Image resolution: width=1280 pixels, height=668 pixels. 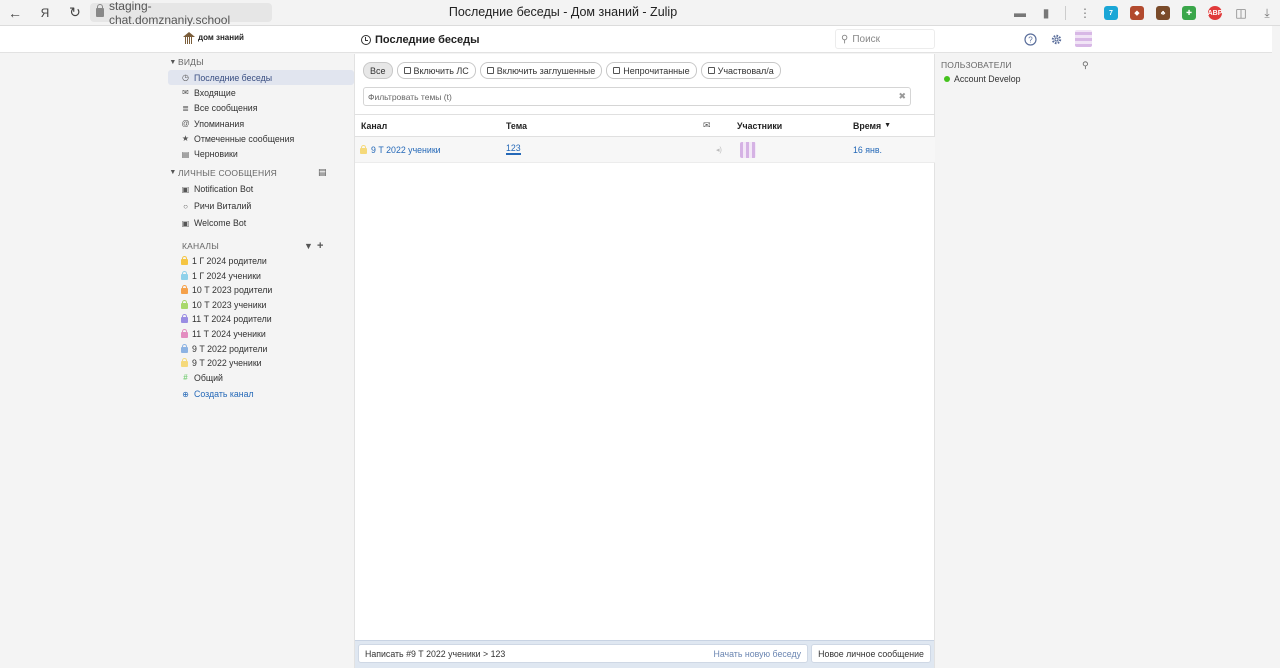 I want to click on user-search-icon: ⚲, so click(x=1085, y=65).